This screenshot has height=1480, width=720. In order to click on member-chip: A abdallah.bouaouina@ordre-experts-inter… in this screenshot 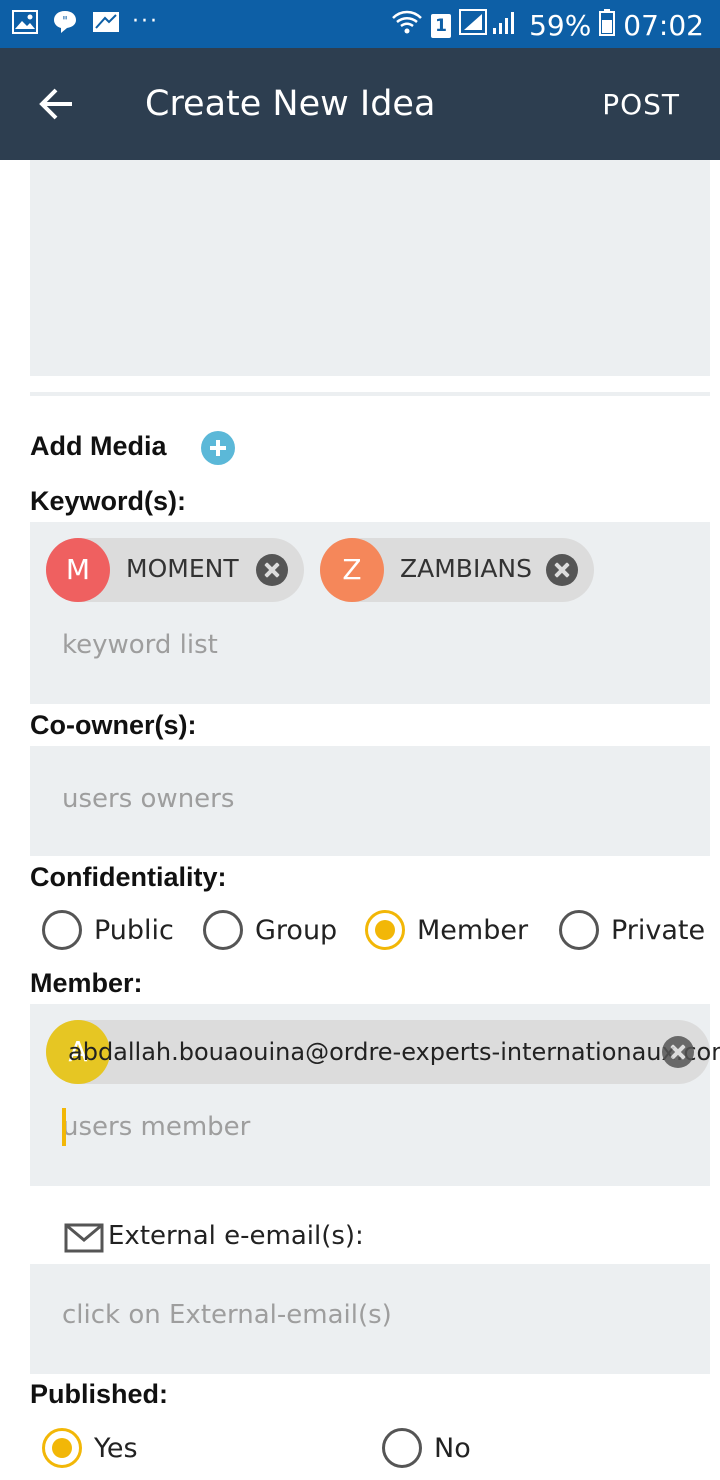, I will do `click(383, 1052)`.